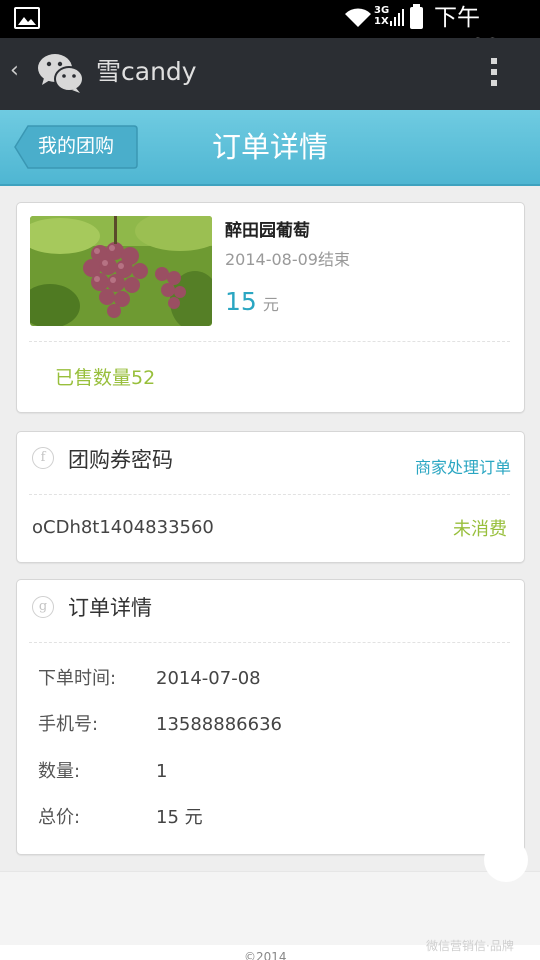  I want to click on product-name: 醉田园葡萄, so click(267, 231).